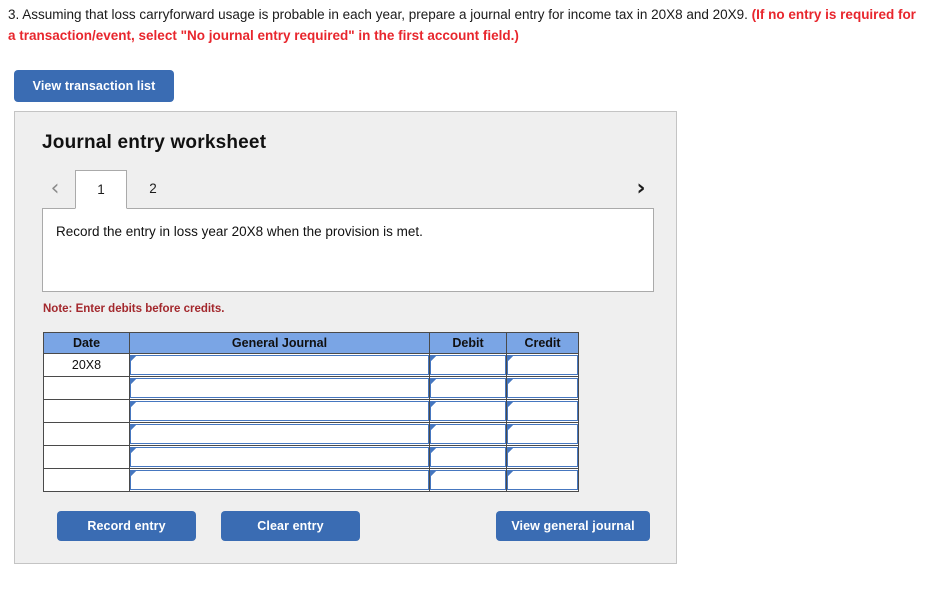 The height and width of the screenshot is (596, 932). Describe the element at coordinates (153, 188) in the screenshot. I see `tab-2: 2` at that location.